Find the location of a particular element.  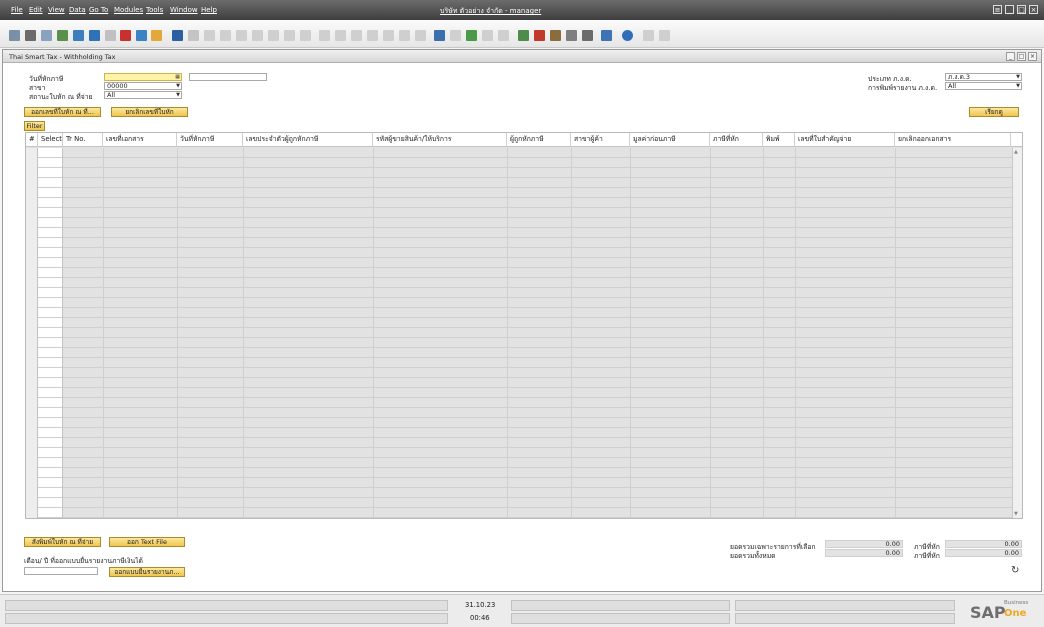

report-type-select: All ▼ is located at coordinates (983, 86).